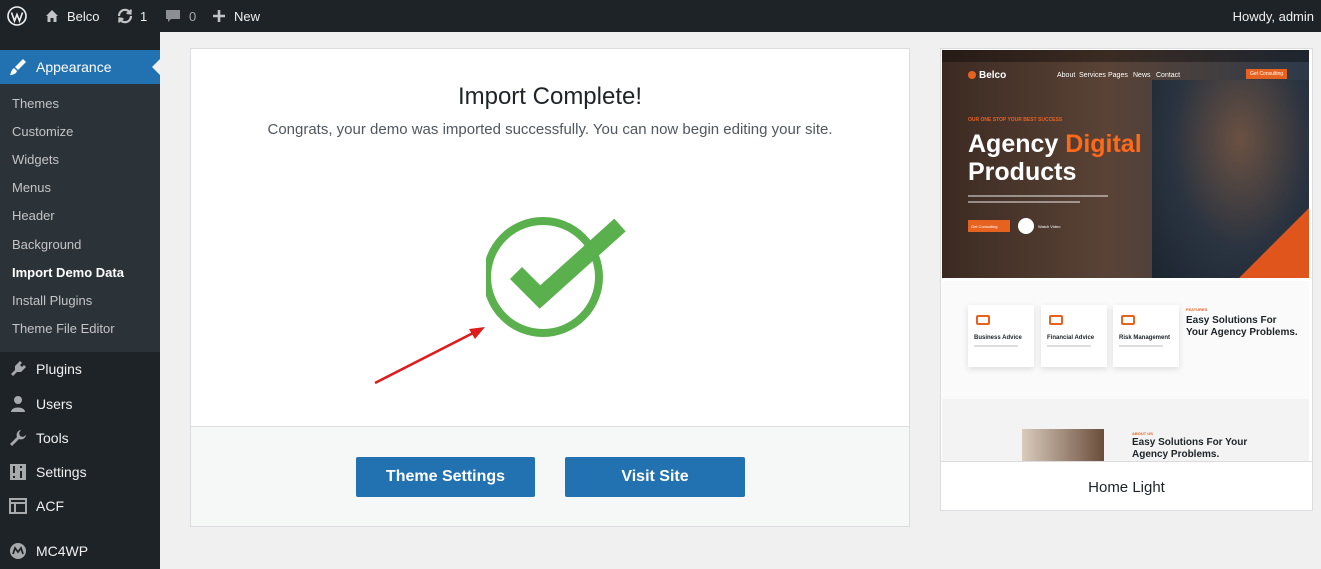  I want to click on demo-card-footer: Home Light, so click(1126, 485).